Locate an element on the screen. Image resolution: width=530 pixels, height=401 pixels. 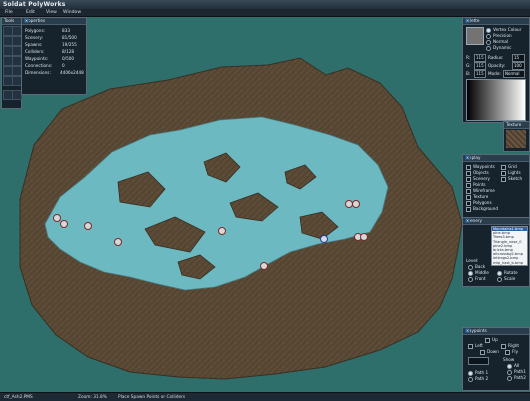
tools-panel-title: Tools is located at coordinates (9, 20).